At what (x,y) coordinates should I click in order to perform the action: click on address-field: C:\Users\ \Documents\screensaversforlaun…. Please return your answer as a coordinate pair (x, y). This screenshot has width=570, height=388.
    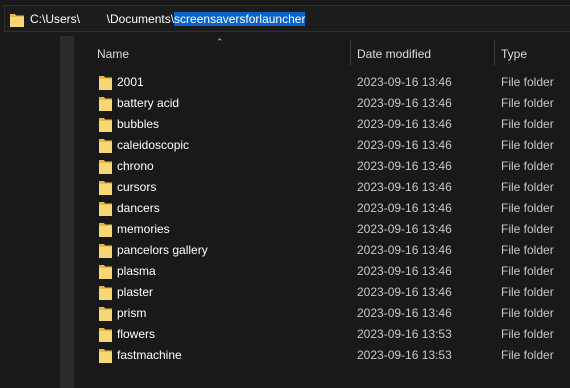
    Looking at the image, I should click on (287, 18).